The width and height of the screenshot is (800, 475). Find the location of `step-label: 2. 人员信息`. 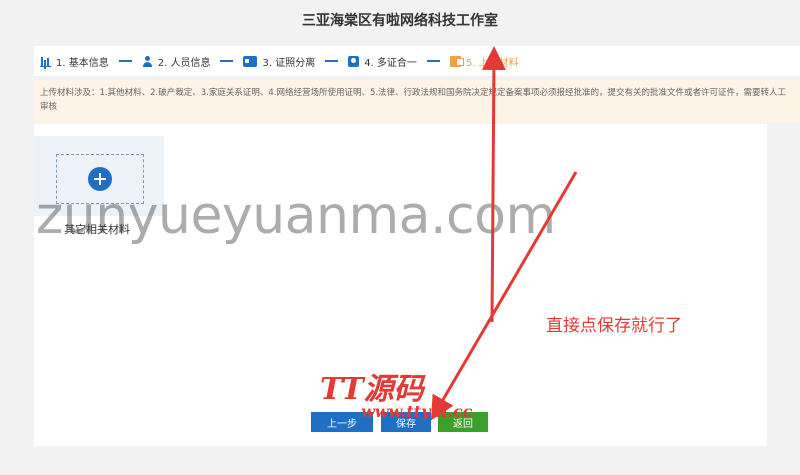

step-label: 2. 人员信息 is located at coordinates (184, 63).